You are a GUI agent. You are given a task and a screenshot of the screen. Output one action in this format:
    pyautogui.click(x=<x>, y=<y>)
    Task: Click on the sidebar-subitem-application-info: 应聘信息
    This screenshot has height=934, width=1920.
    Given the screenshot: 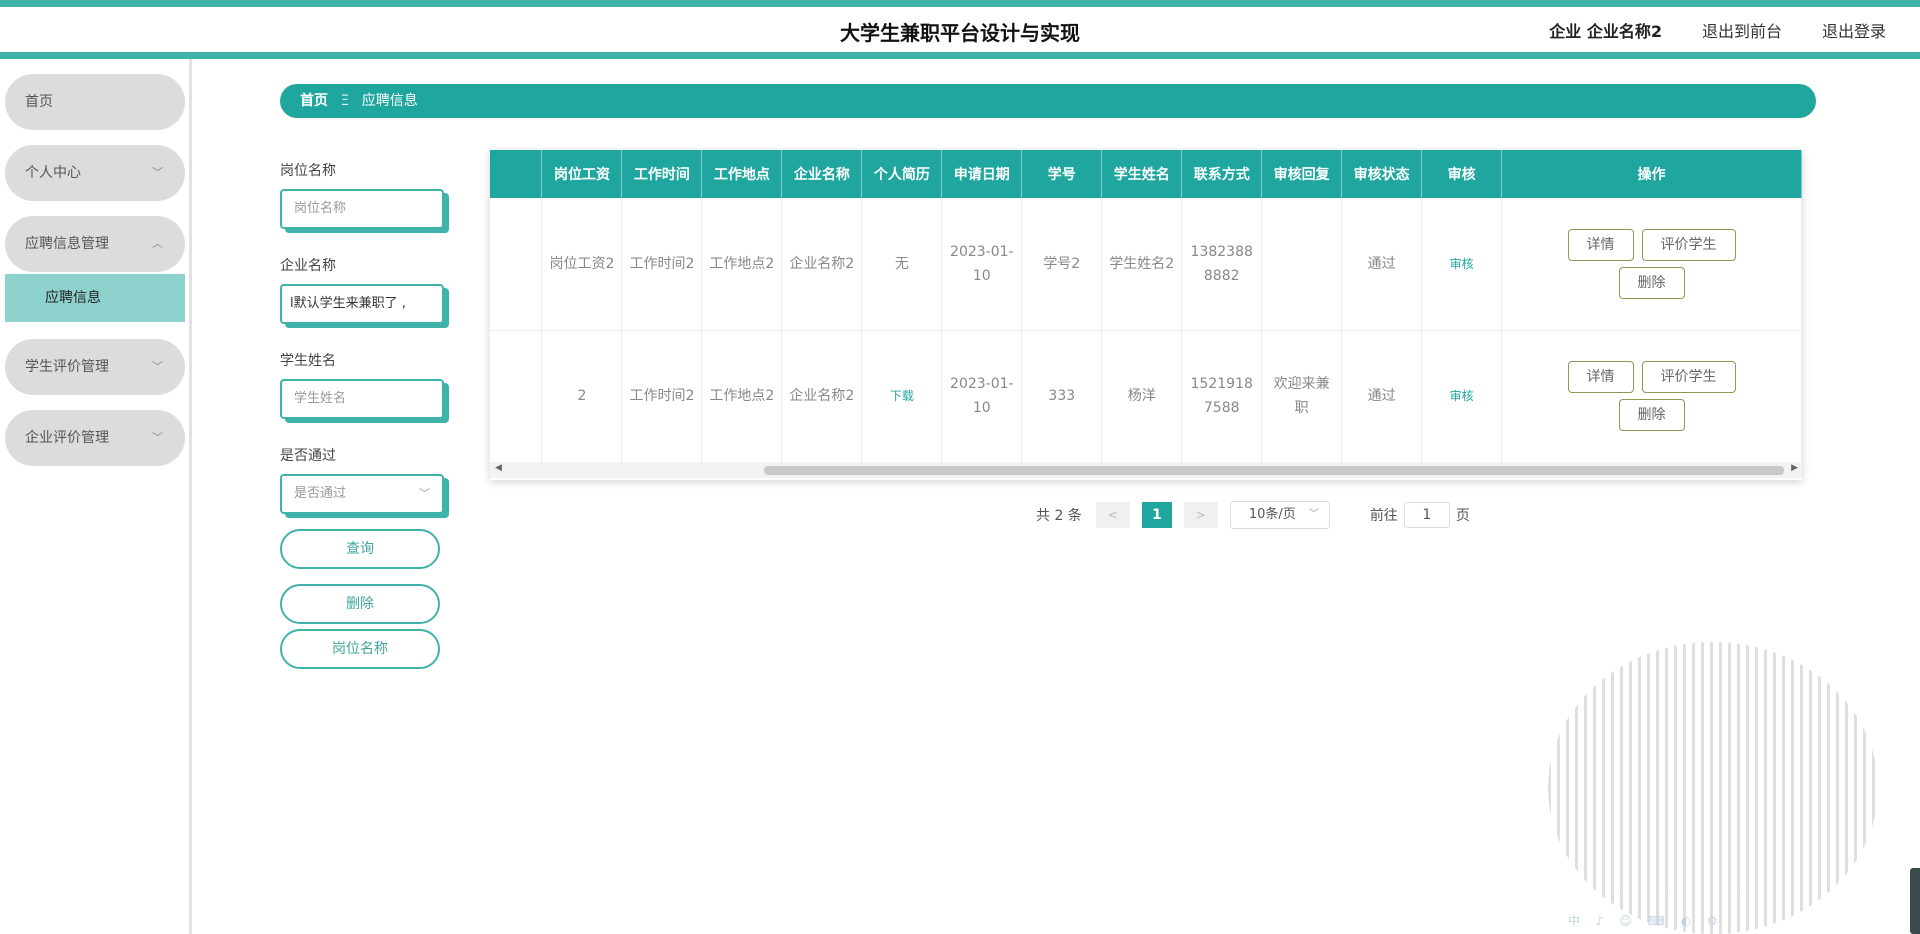 What is the action you would take?
    pyautogui.click(x=95, y=298)
    